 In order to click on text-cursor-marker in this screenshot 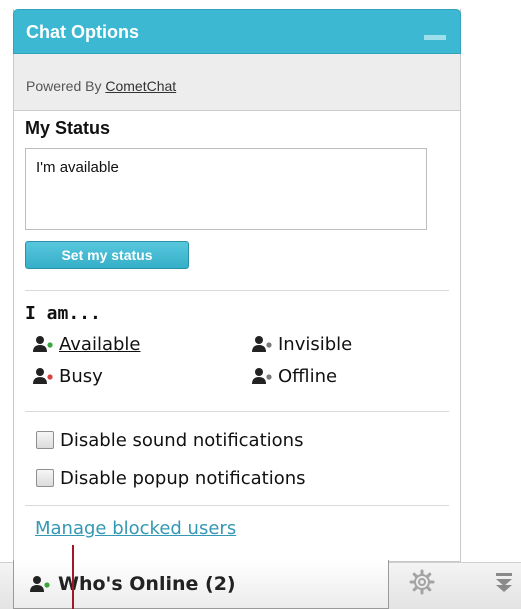, I will do `click(73, 577)`.